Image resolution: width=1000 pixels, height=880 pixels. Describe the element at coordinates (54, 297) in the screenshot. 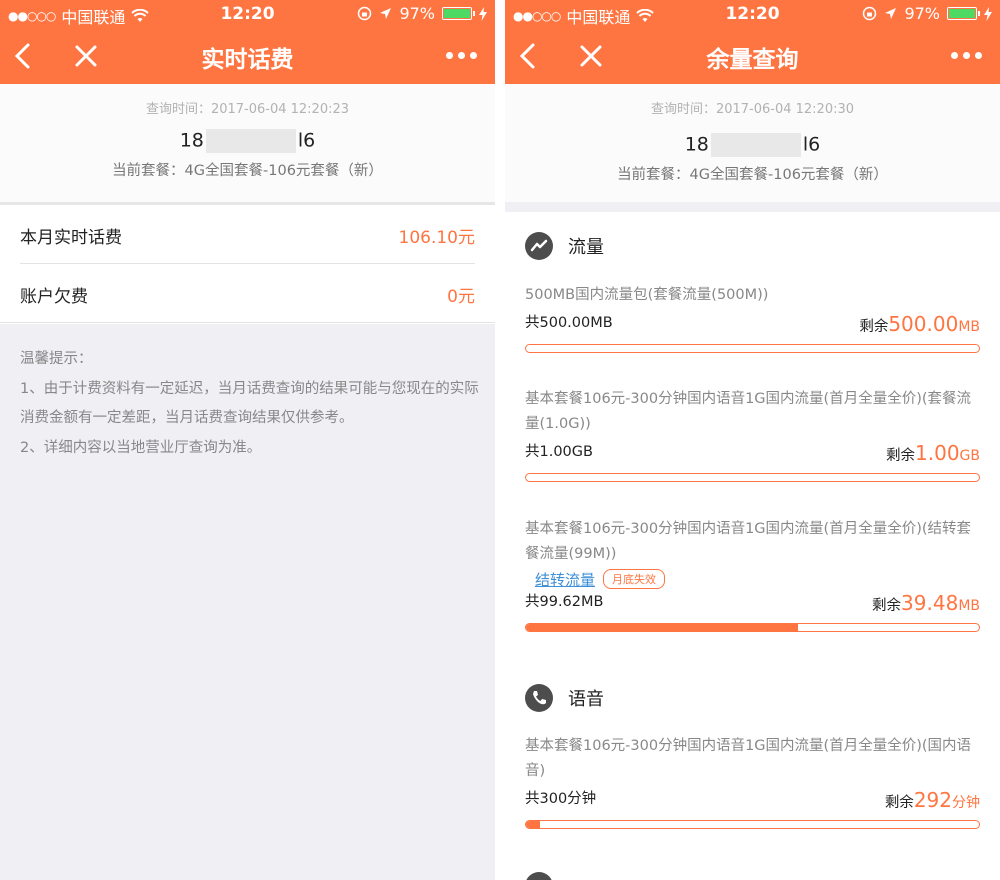

I see `arrears-label: 账户欠费` at that location.